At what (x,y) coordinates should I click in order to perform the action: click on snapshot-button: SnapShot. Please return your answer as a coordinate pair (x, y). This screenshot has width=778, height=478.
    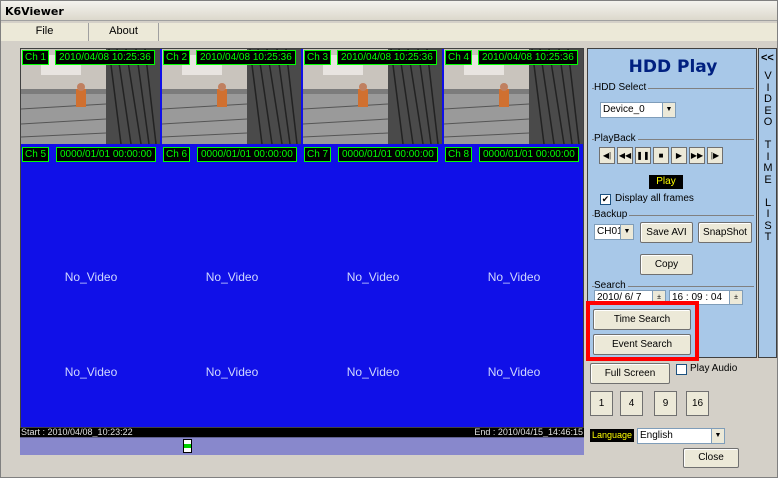
    Looking at the image, I should click on (725, 232).